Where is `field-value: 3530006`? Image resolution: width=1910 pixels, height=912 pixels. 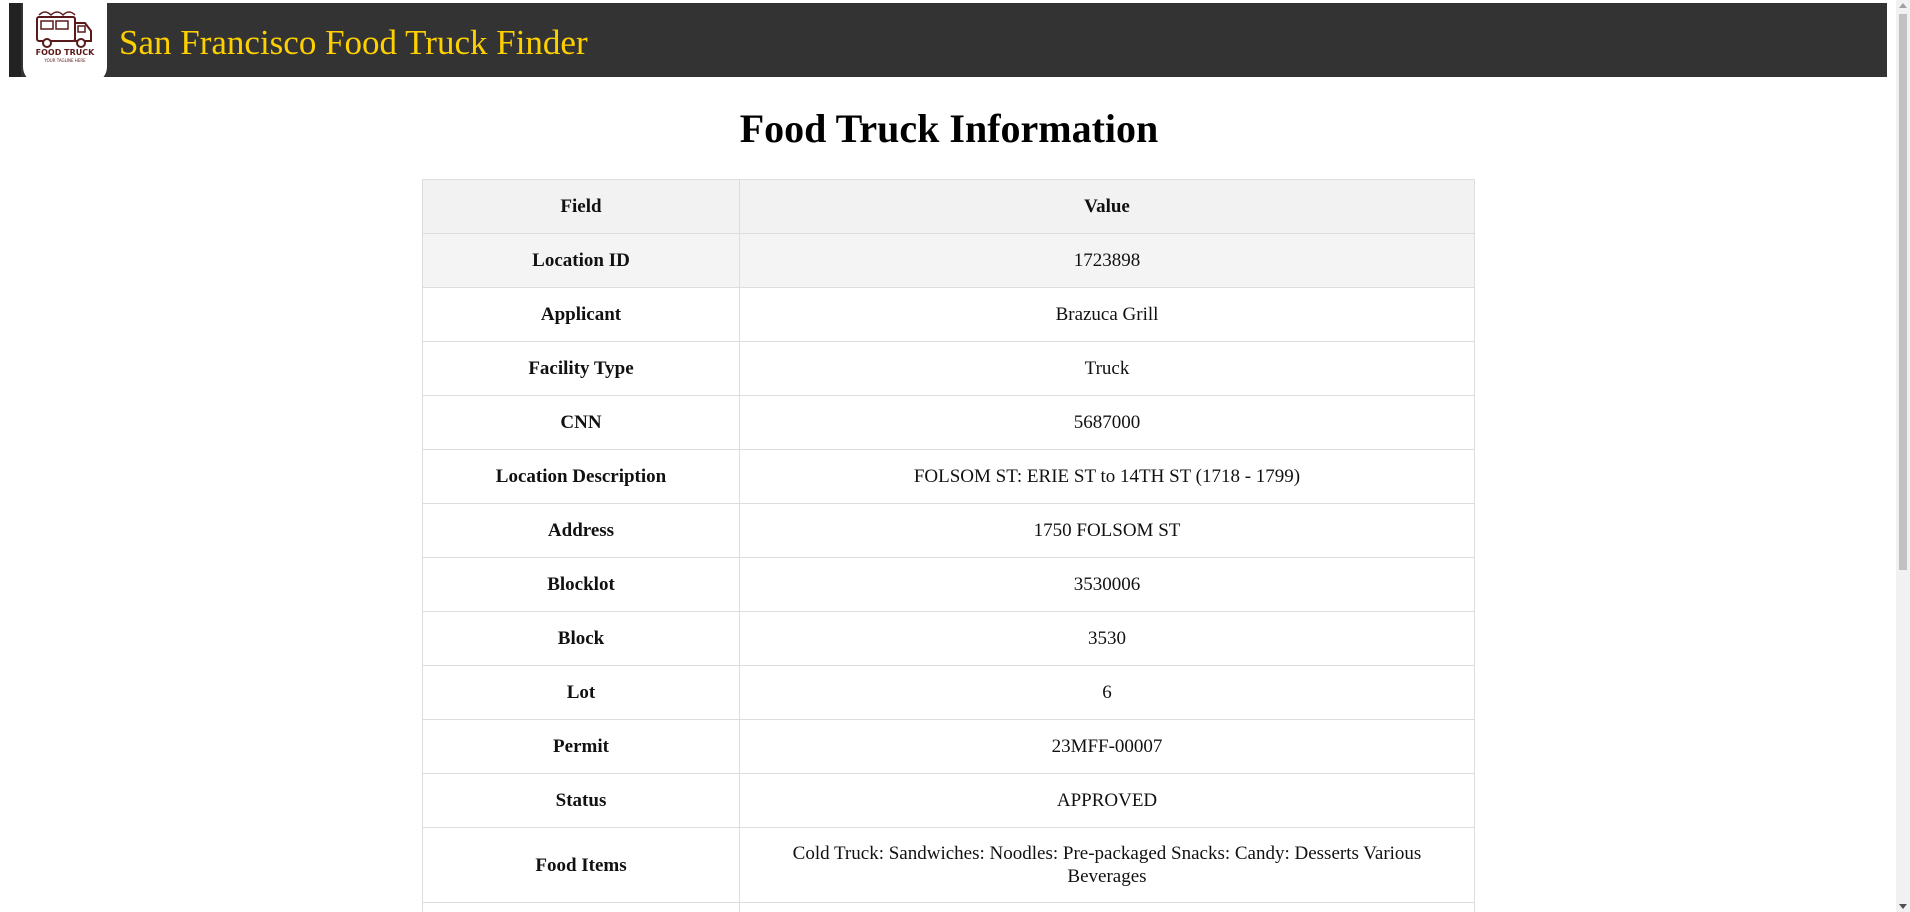 field-value: 3530006 is located at coordinates (1107, 584).